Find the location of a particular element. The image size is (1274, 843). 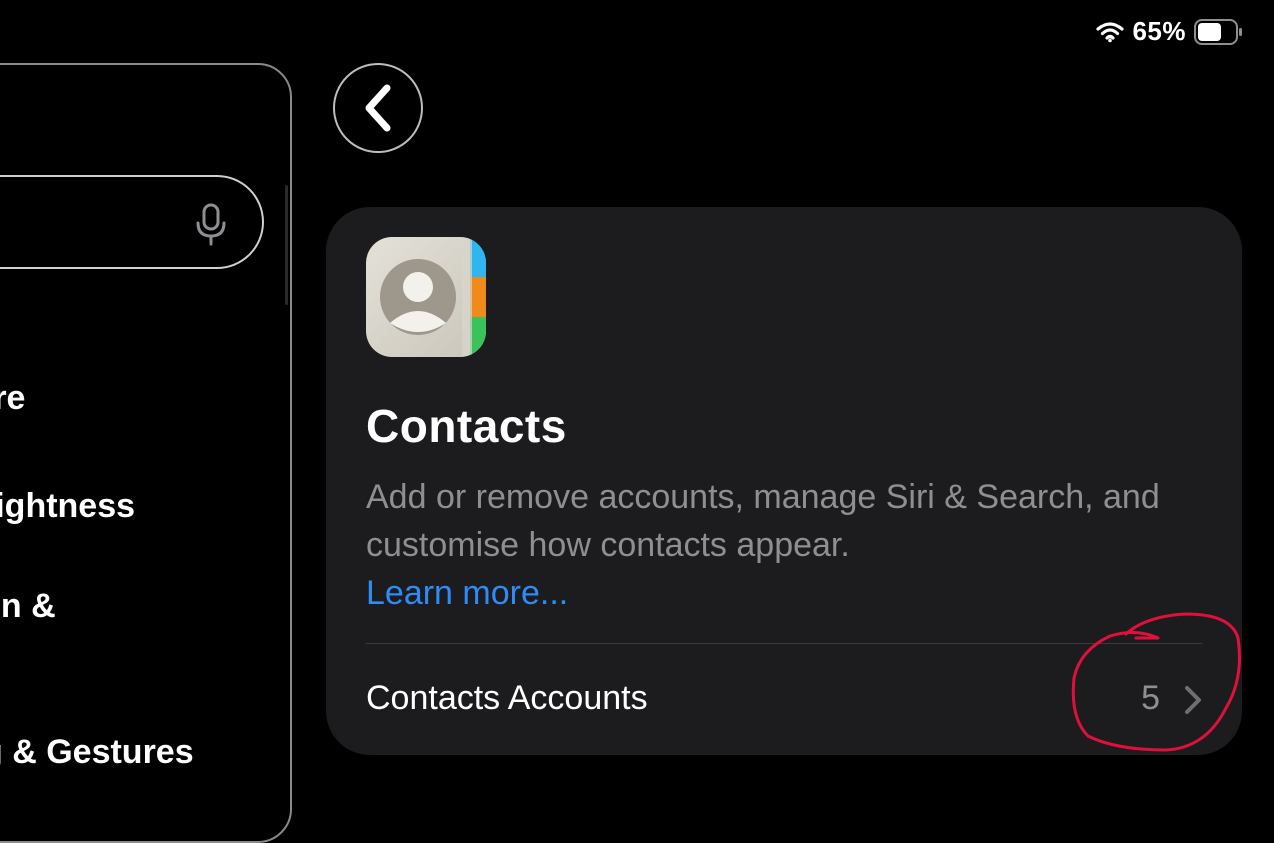

battery-icon is located at coordinates (1218, 31).